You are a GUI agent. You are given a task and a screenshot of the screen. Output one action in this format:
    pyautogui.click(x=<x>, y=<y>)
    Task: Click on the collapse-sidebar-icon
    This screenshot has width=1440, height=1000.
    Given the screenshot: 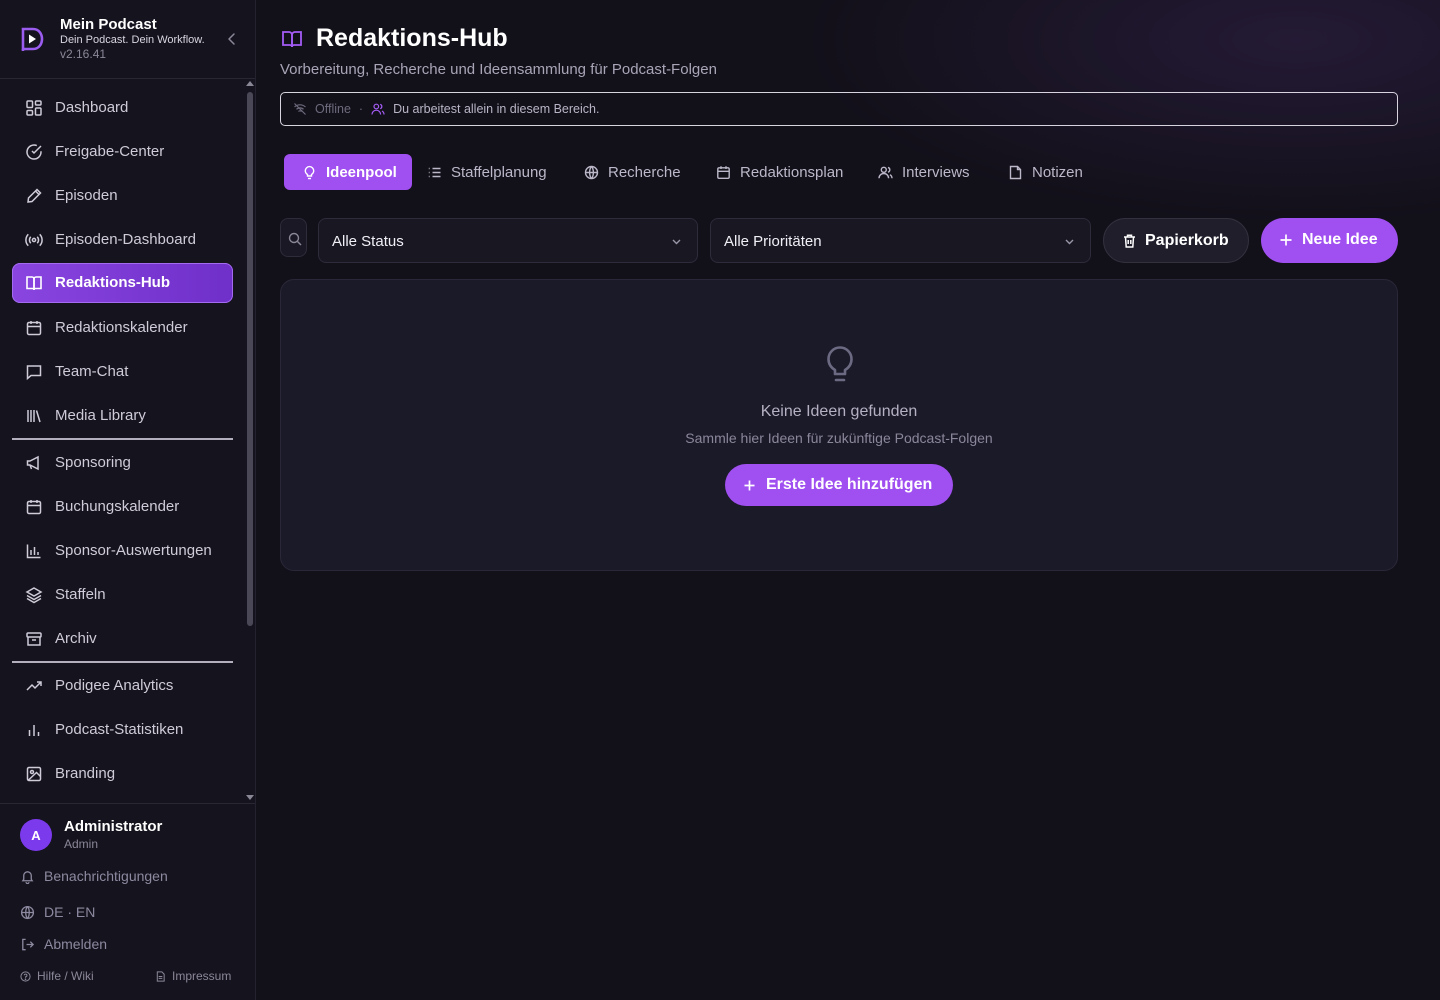 What is the action you would take?
    pyautogui.click(x=232, y=39)
    